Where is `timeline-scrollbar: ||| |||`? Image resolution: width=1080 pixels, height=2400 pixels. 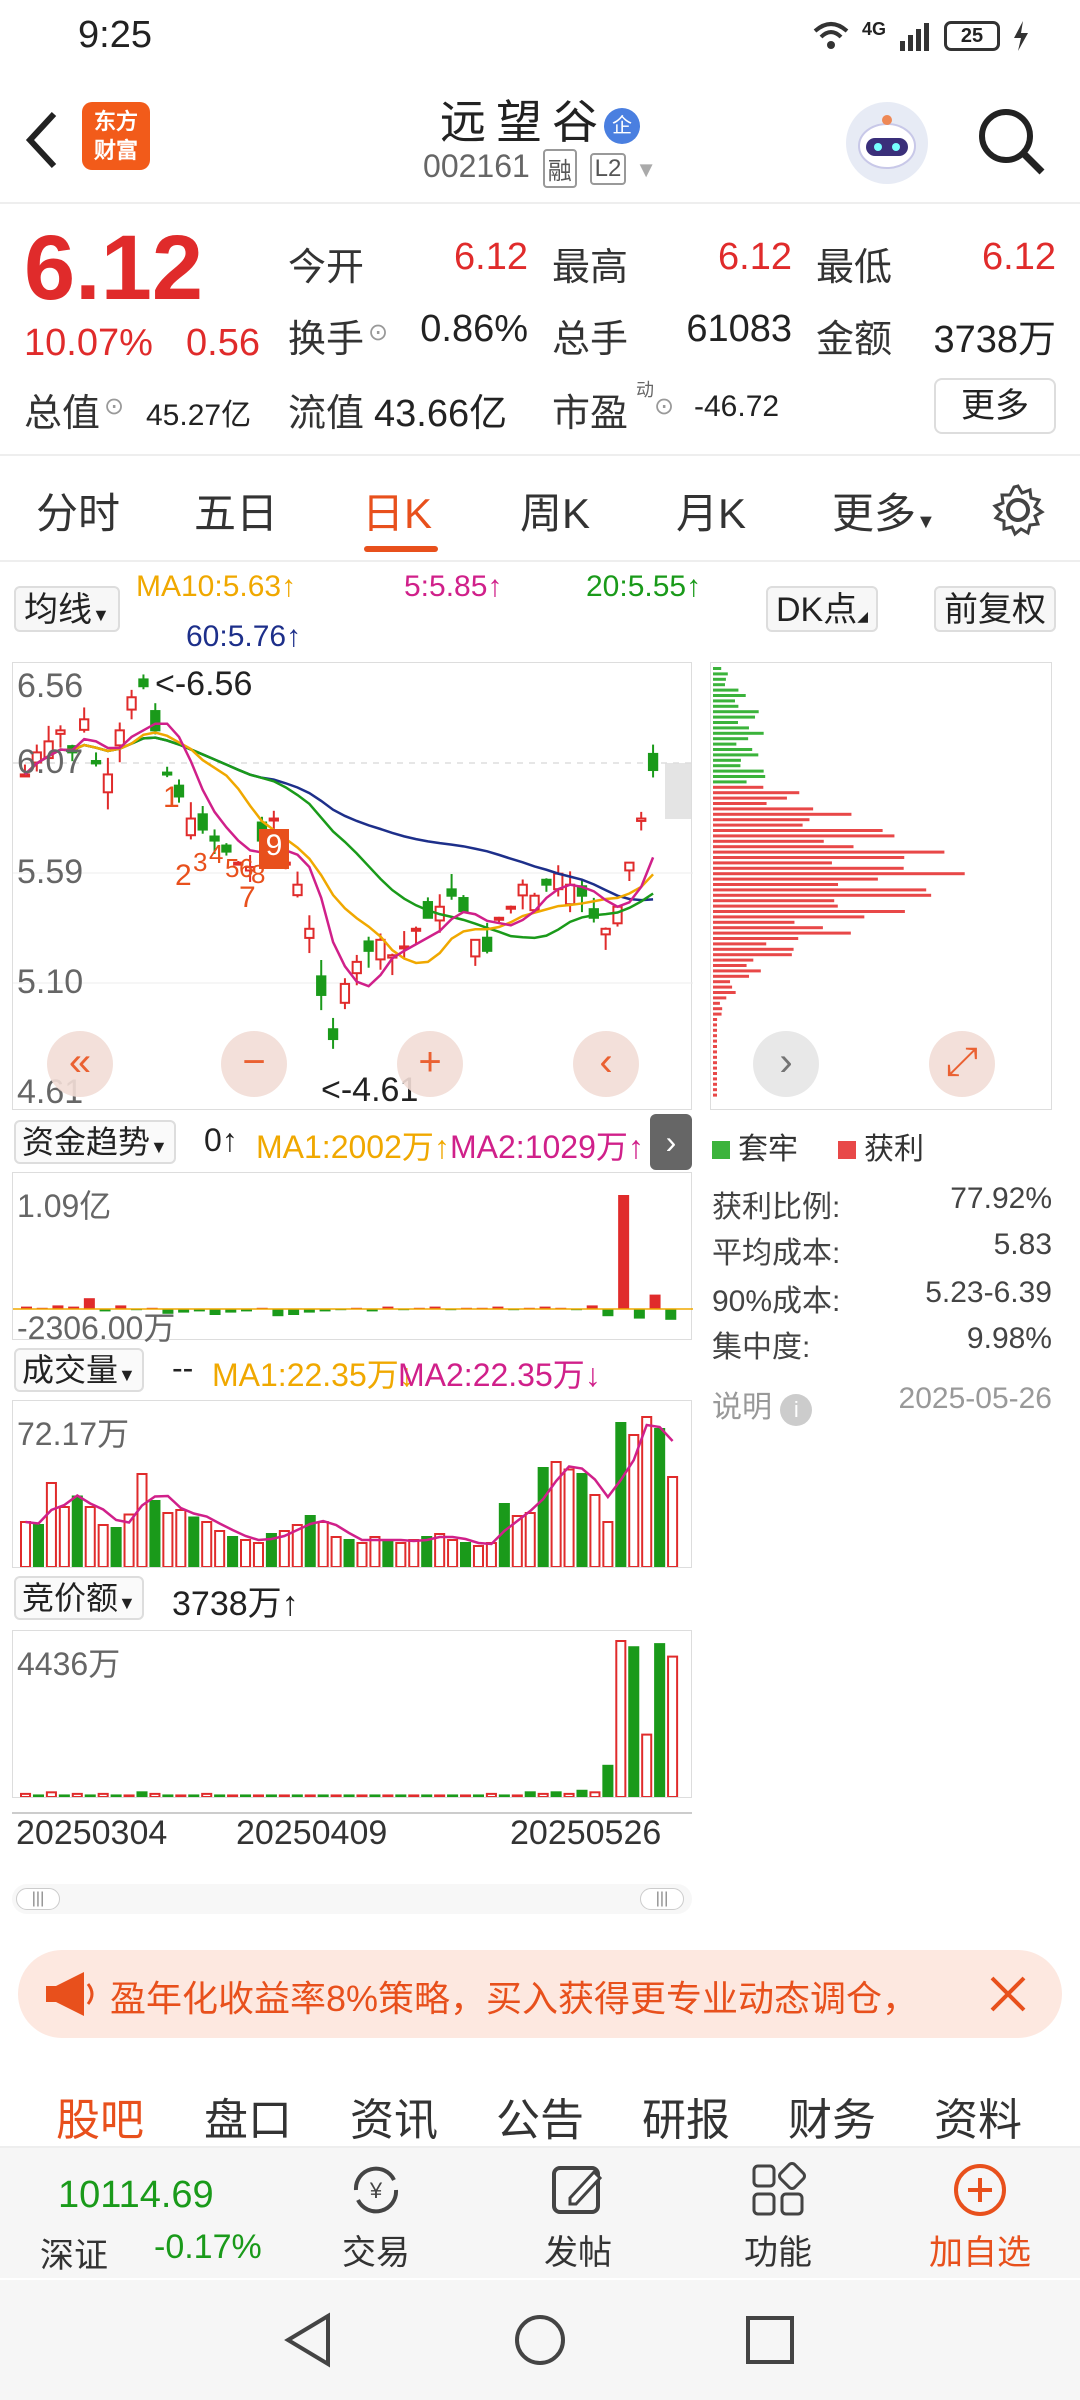
timeline-scrollbar: ||| ||| is located at coordinates (352, 1899).